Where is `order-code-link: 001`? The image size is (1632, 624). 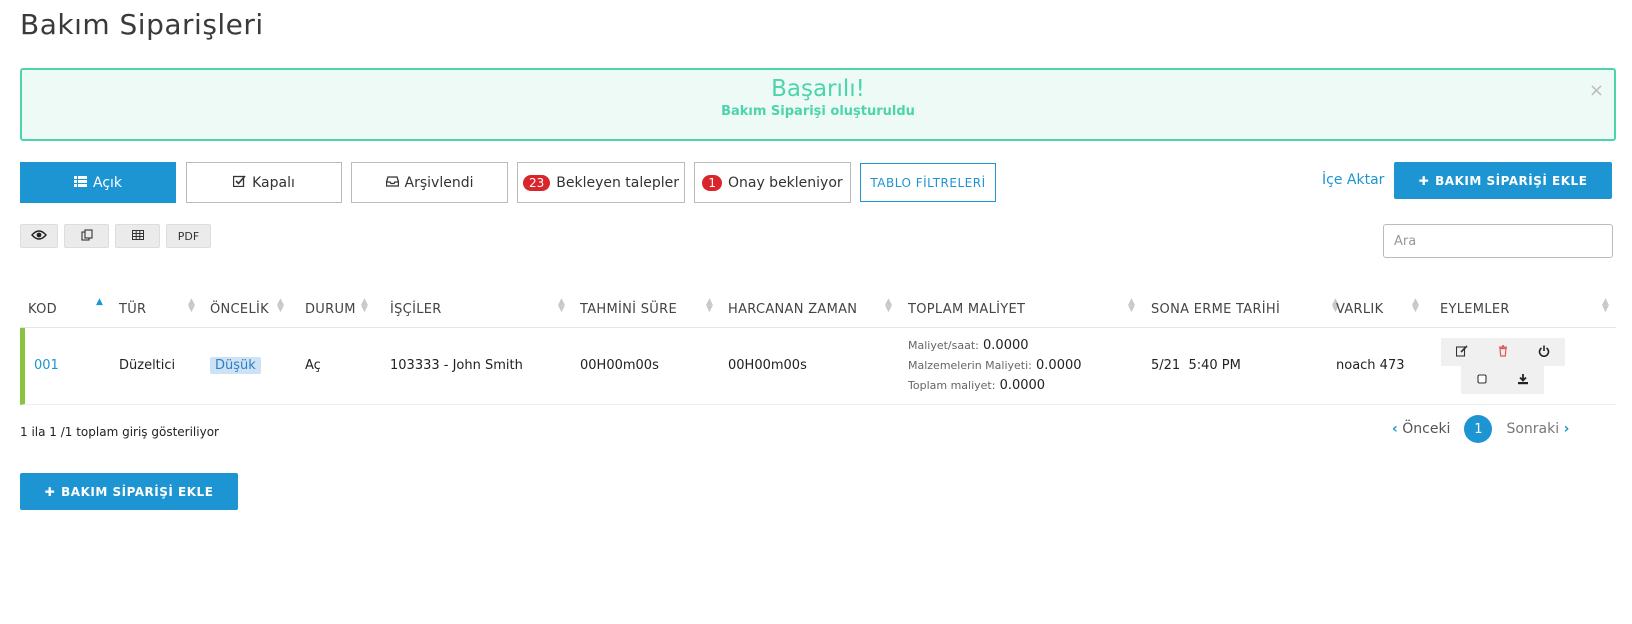
order-code-link: 001 is located at coordinates (46, 365).